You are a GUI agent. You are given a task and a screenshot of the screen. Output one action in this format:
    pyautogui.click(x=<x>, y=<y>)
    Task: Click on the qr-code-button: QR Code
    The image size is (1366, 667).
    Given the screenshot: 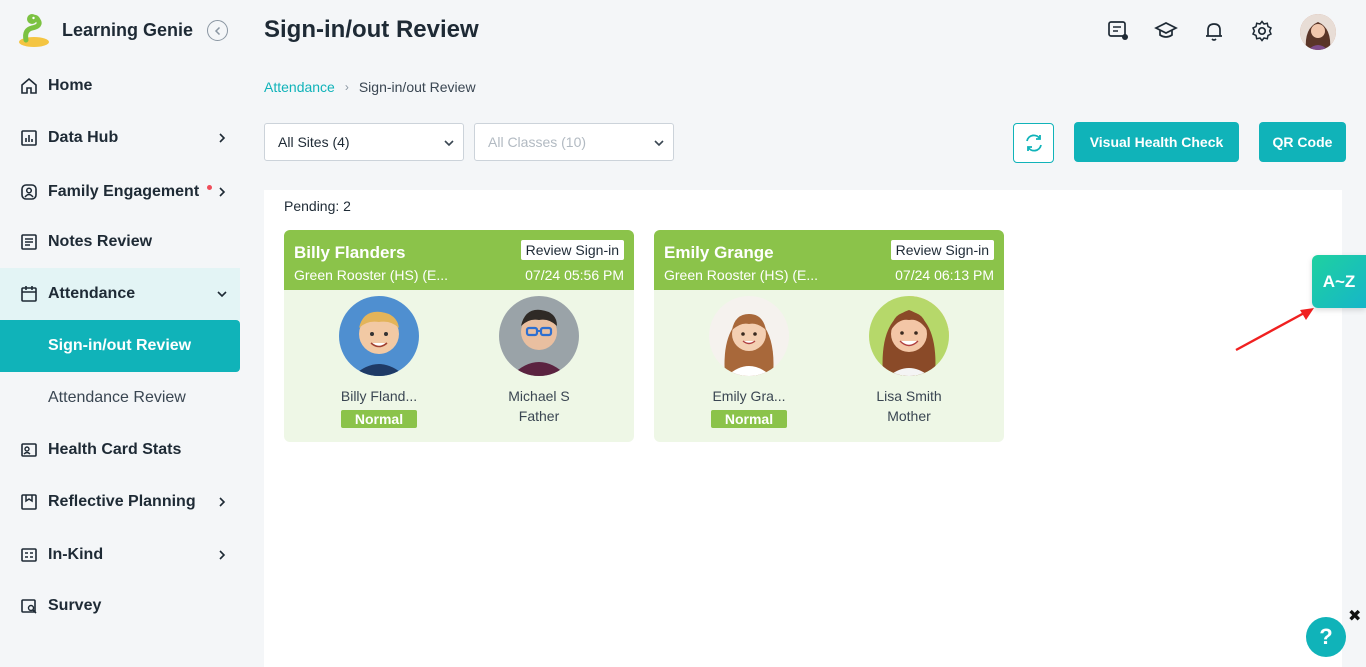 What is the action you would take?
    pyautogui.click(x=1302, y=142)
    